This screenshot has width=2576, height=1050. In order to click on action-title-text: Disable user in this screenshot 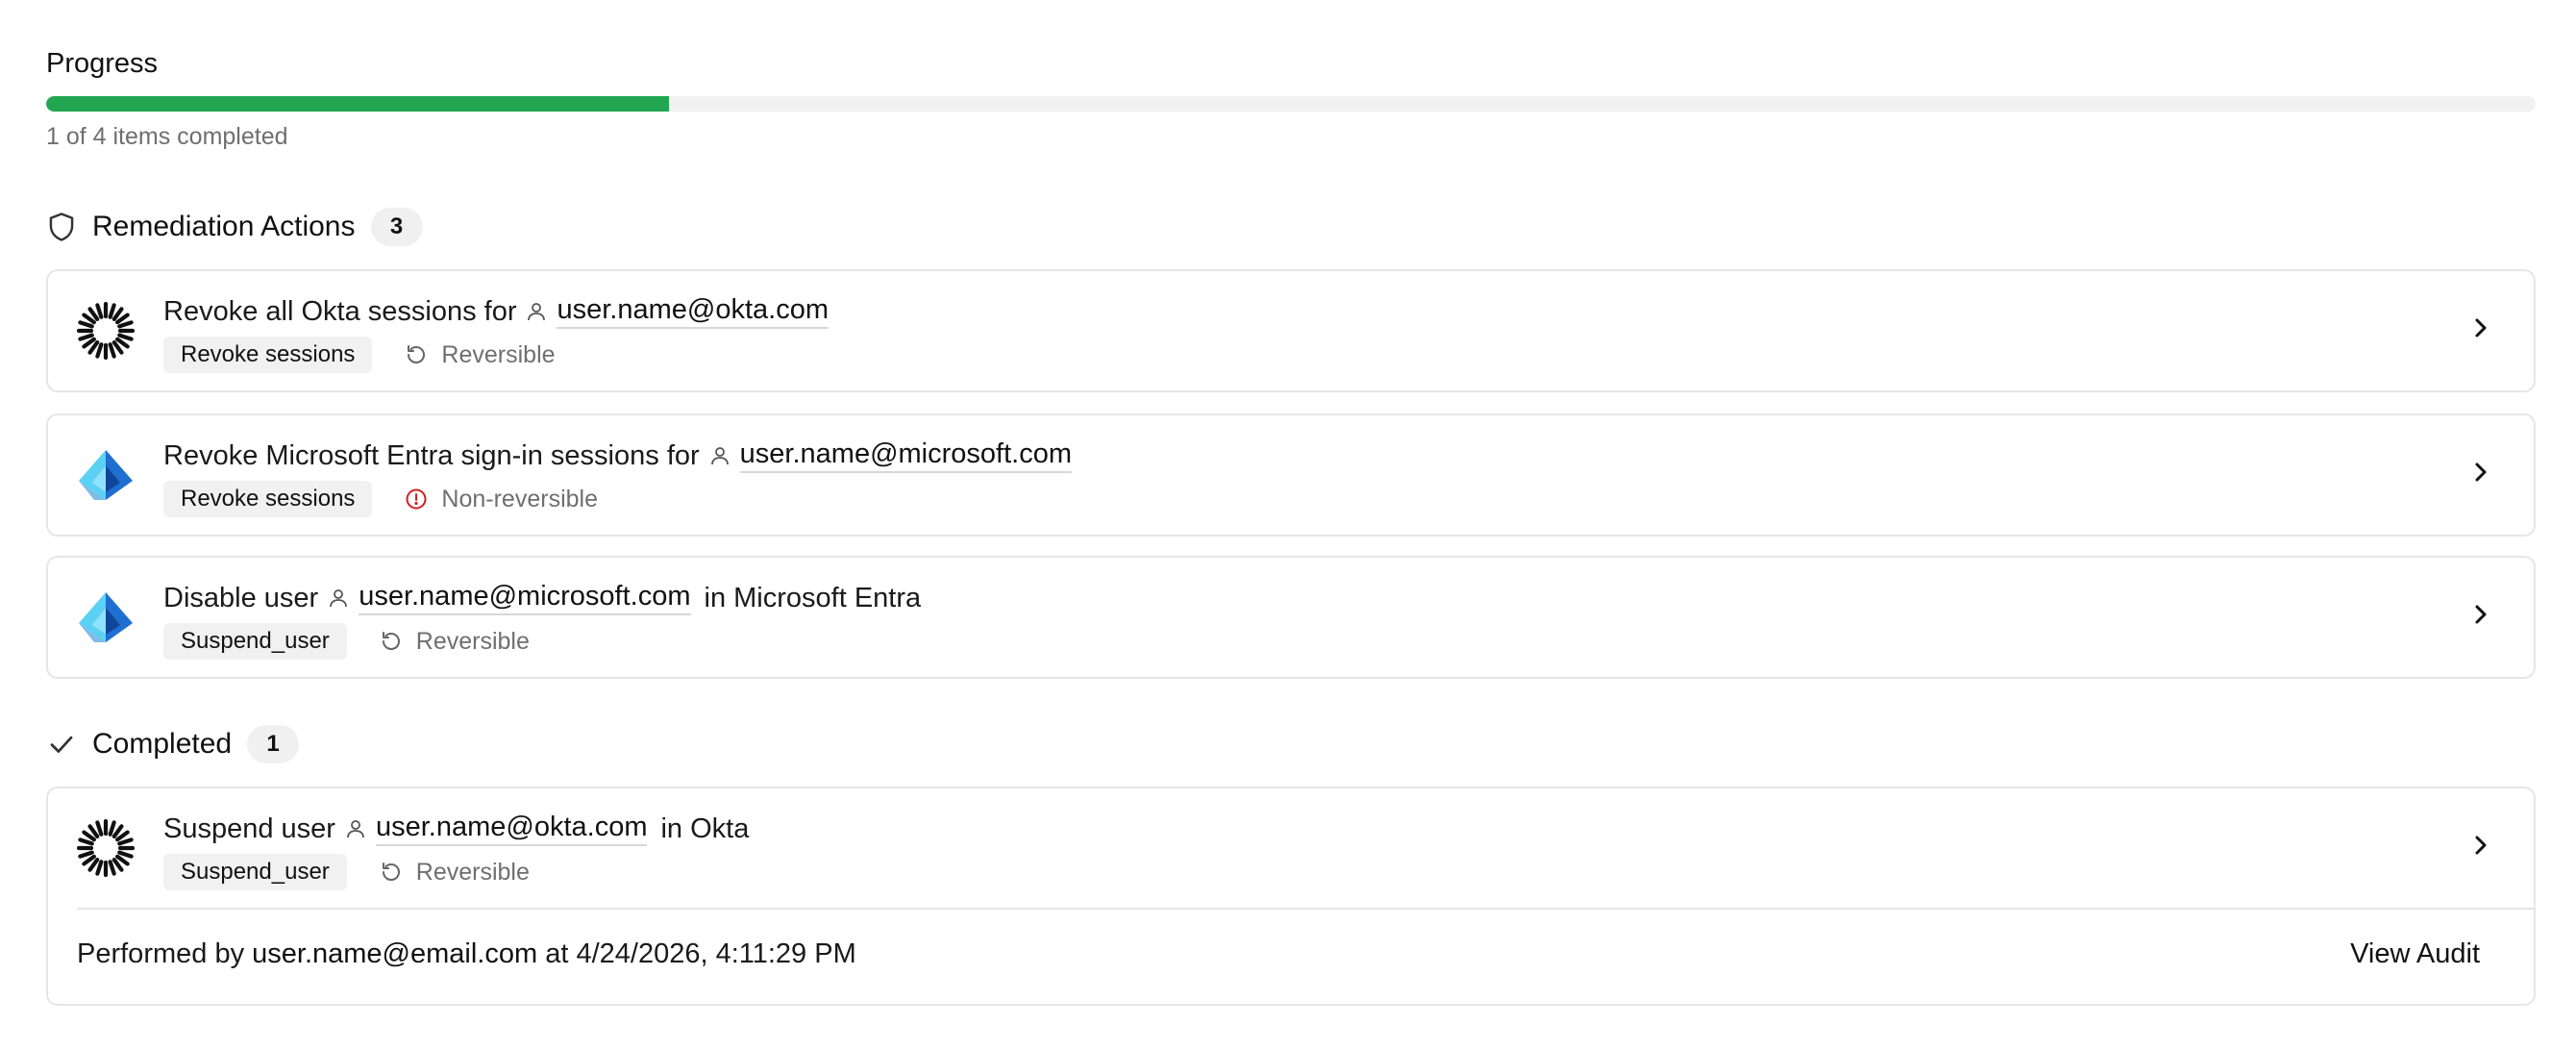, I will do `click(241, 597)`.